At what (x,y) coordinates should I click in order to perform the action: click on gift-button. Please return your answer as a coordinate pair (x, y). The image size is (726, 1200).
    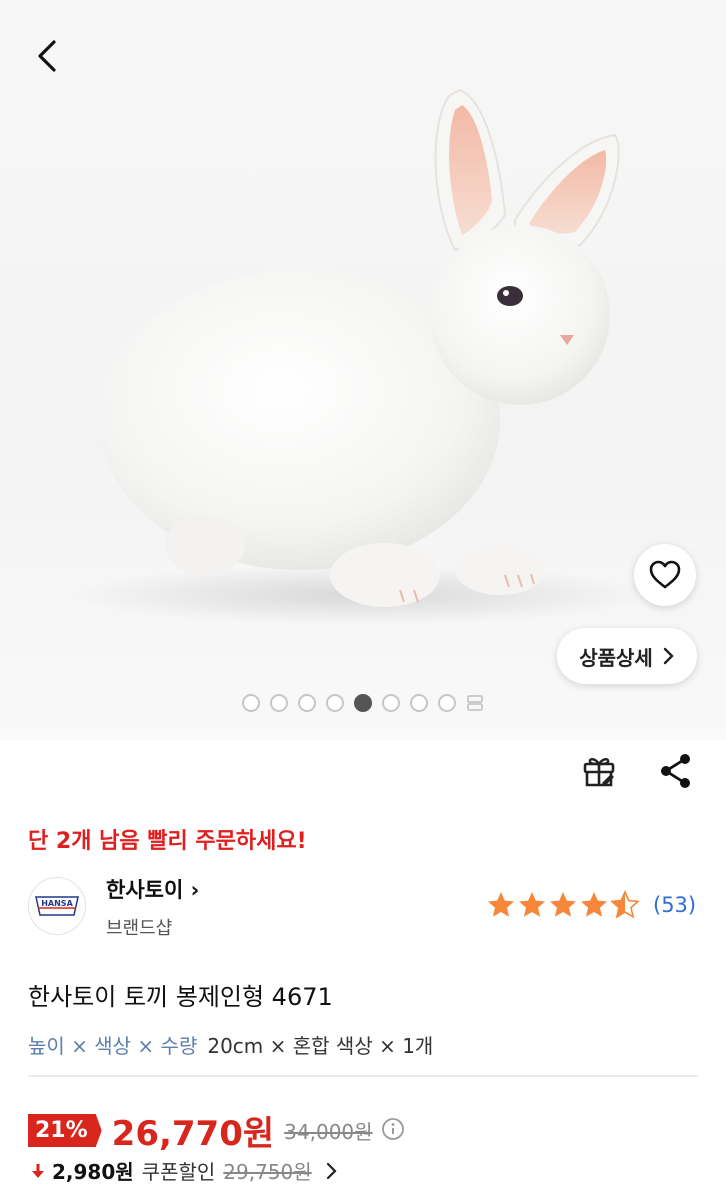
    Looking at the image, I should click on (599, 771).